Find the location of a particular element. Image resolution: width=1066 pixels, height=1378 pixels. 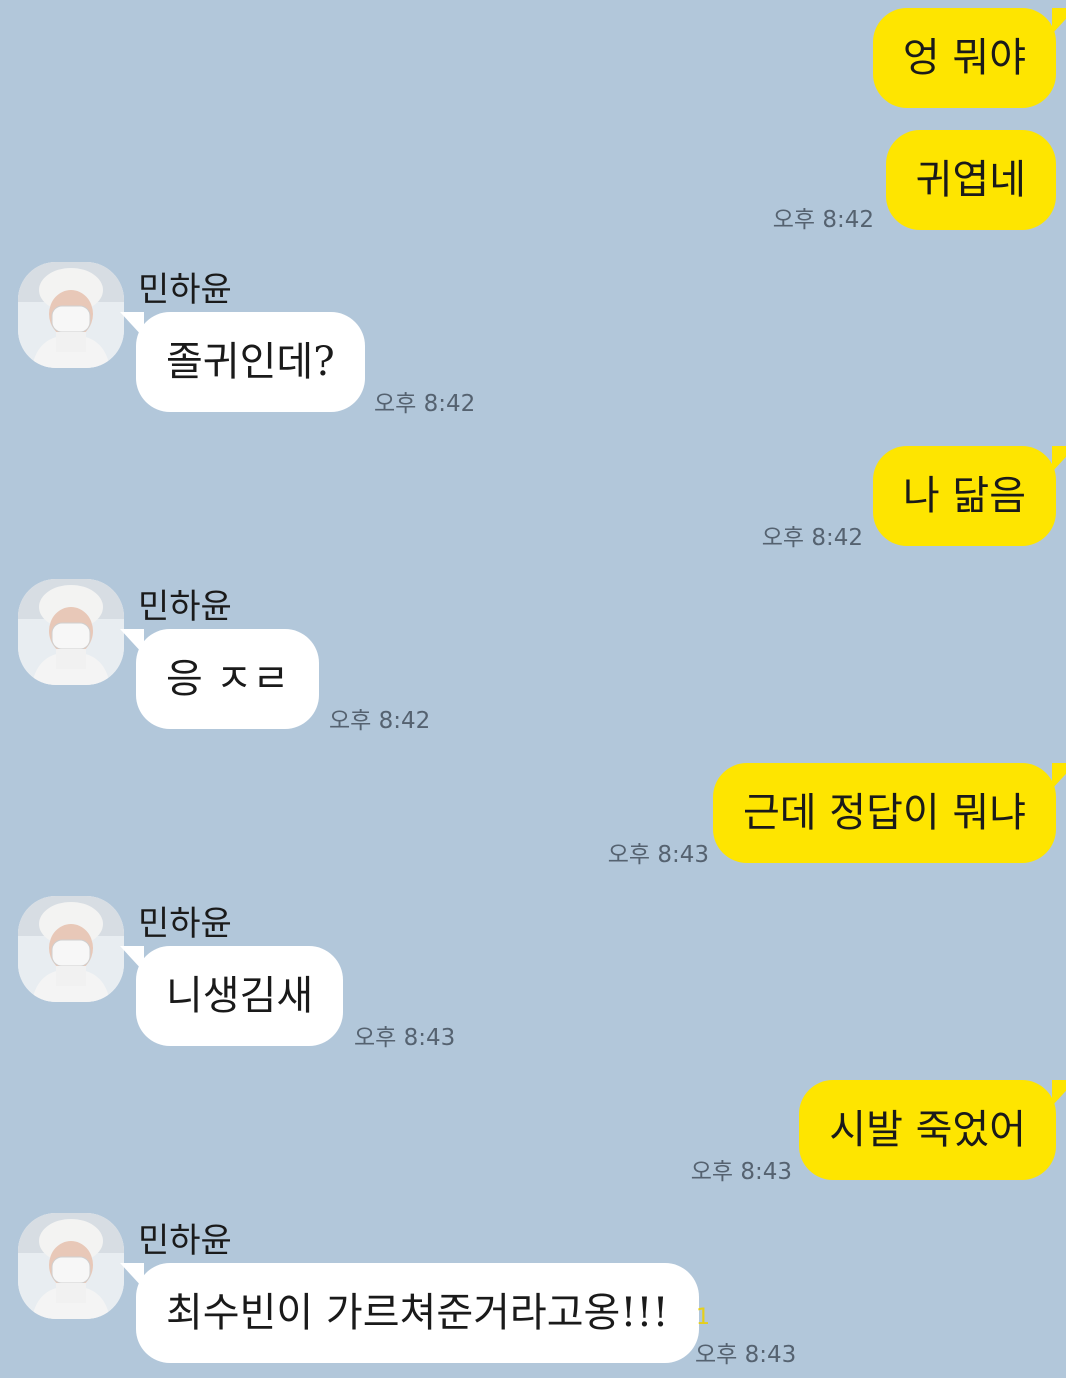

their-message-bubble: 니생김새 is located at coordinates (231, 996).